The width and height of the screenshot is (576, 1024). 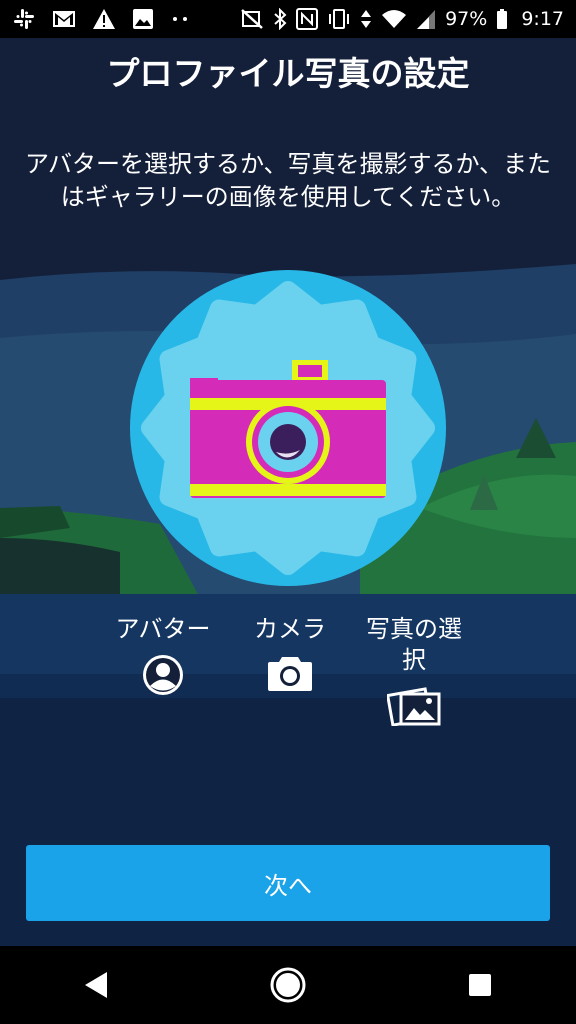 I want to click on bluetooth-icon, so click(x=280, y=19).